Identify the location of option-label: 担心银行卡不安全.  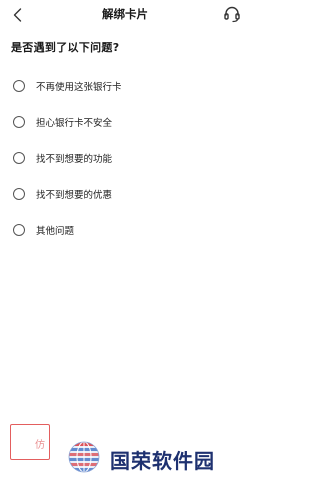
(74, 123).